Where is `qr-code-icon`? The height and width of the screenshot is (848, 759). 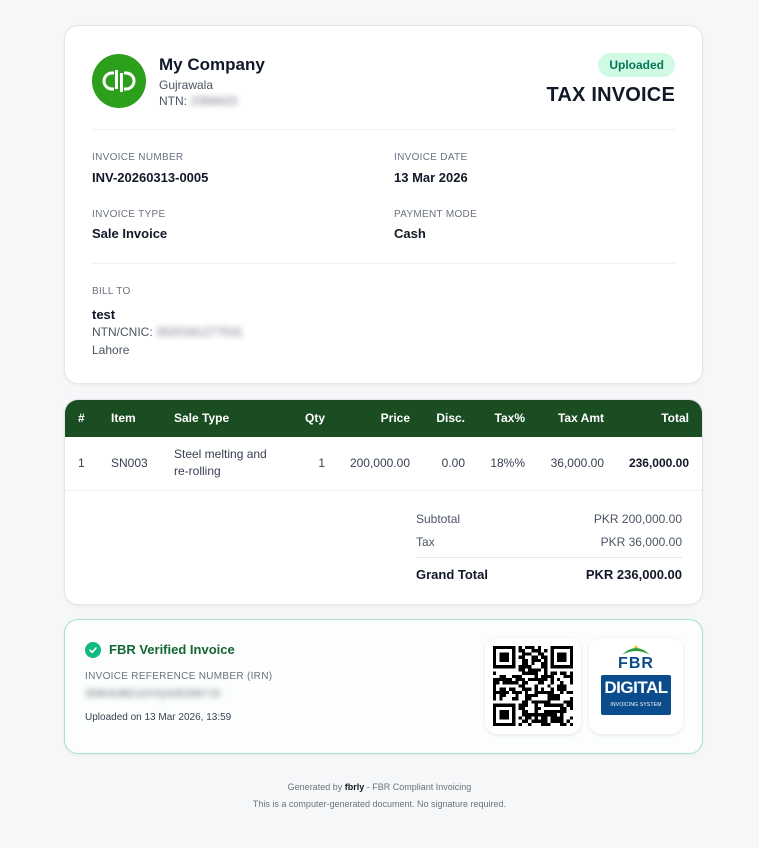 qr-code-icon is located at coordinates (533, 686).